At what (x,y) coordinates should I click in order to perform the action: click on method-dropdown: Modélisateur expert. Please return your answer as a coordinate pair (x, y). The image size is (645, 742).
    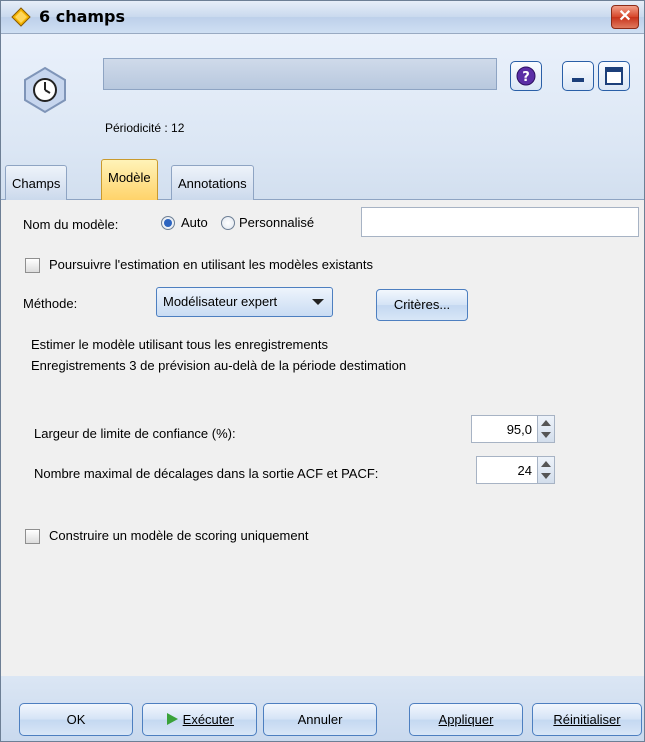
    Looking at the image, I should click on (244, 302).